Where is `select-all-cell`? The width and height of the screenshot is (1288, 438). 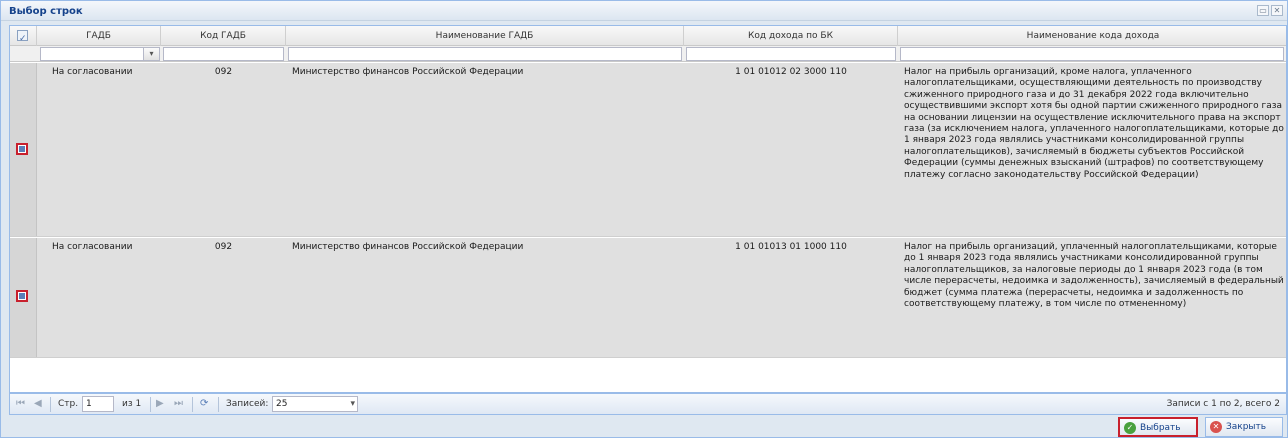
select-all-cell is located at coordinates (23, 36).